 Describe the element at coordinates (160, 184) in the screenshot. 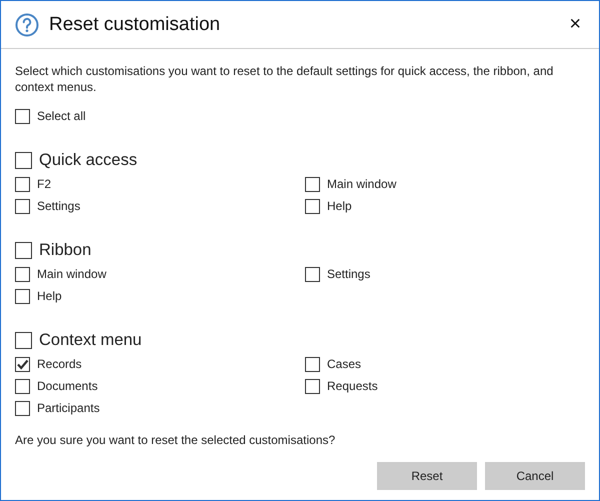

I see `option-checkbox: F2` at that location.